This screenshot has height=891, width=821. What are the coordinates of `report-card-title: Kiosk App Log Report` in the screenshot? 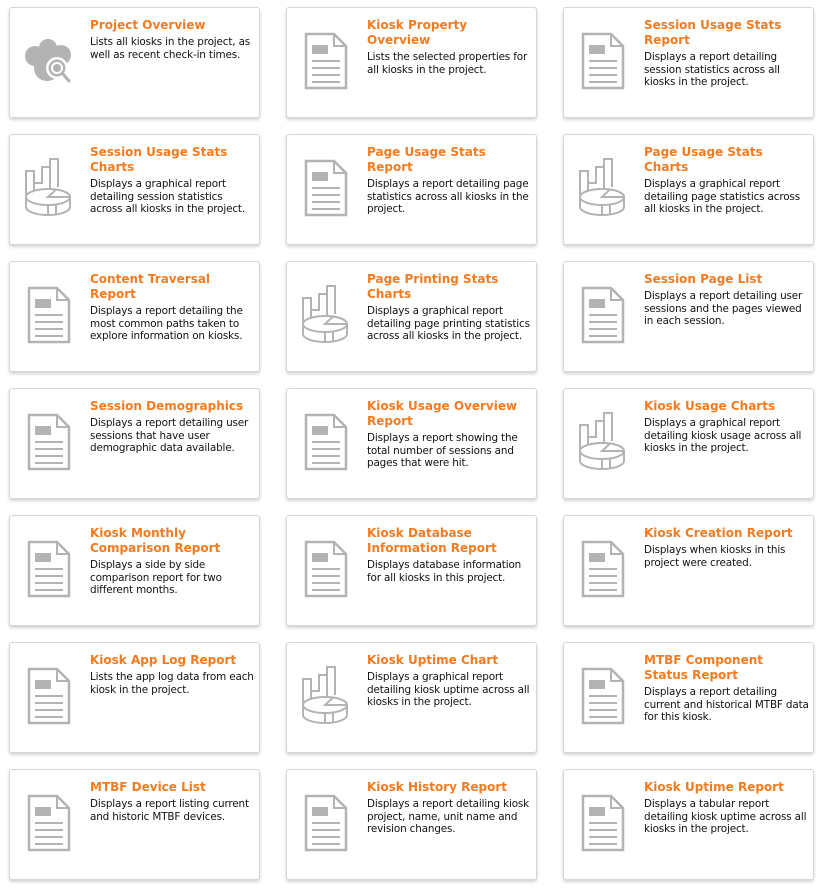 It's located at (163, 660).